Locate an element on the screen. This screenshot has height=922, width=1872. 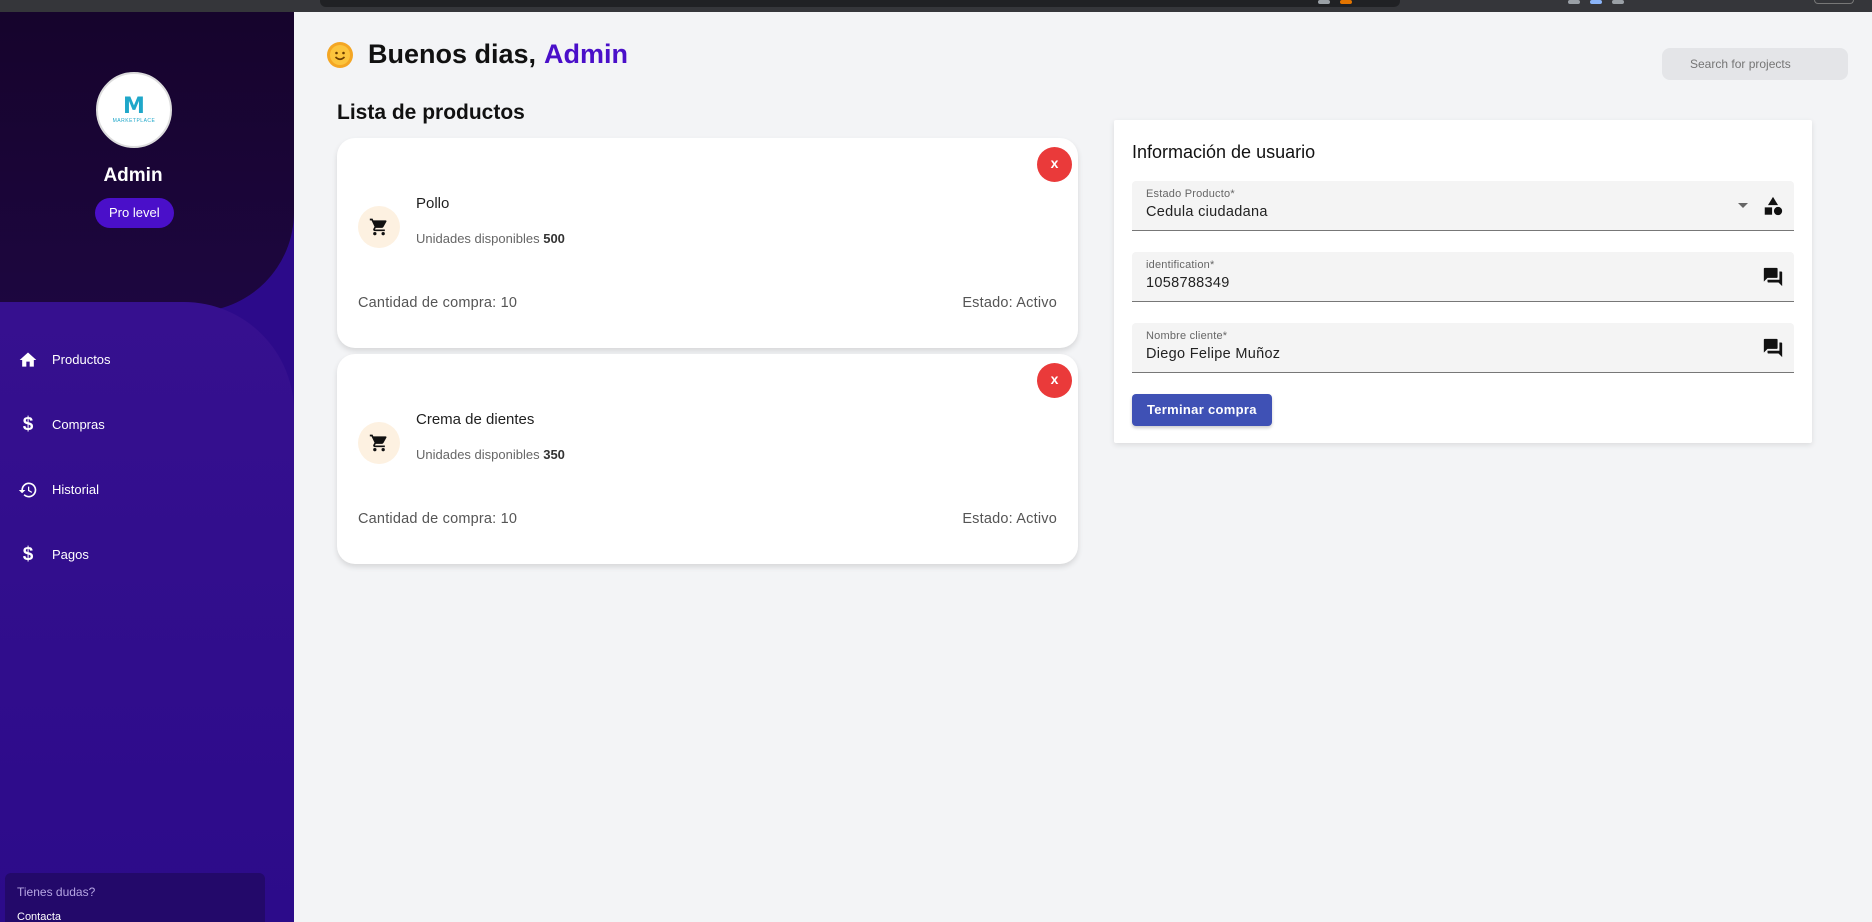
search-input is located at coordinates (1755, 64).